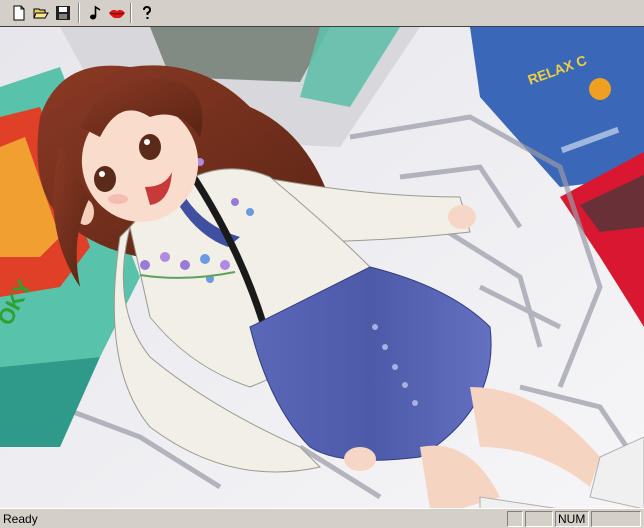 The image size is (644, 528). Describe the element at coordinates (322, 13) in the screenshot. I see `toolbar` at that location.